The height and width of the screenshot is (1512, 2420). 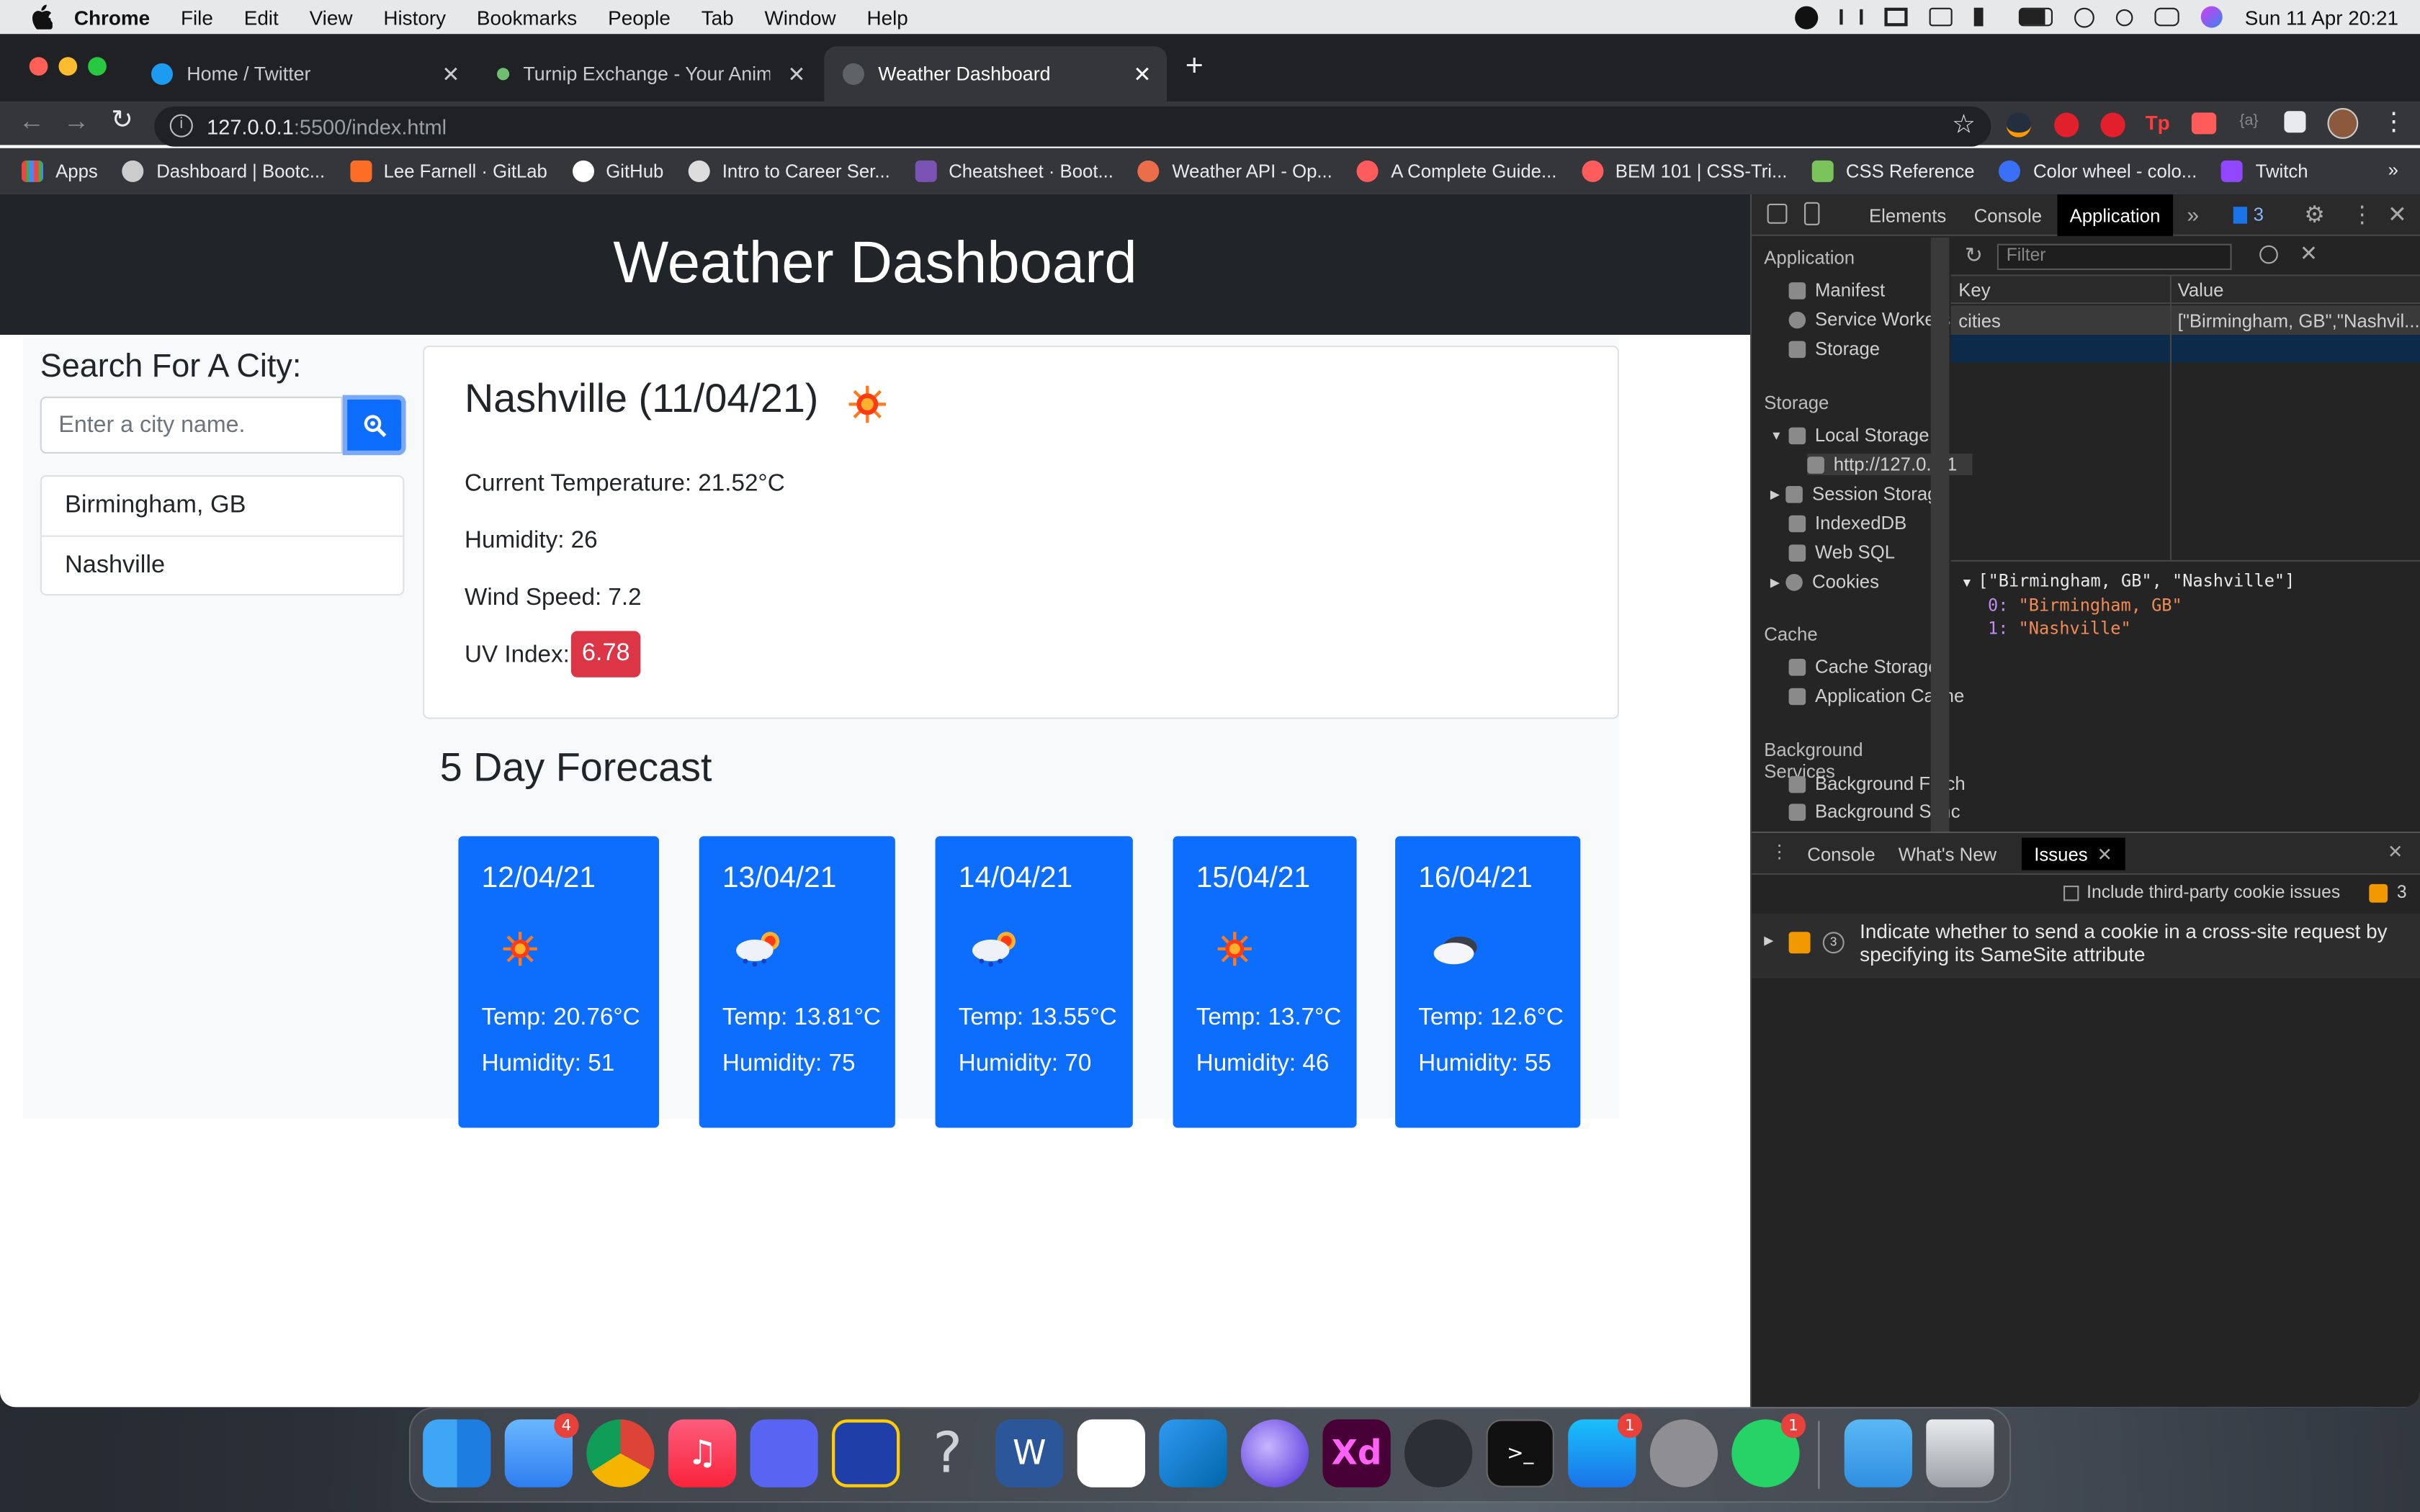 What do you see at coordinates (2193, 214) in the screenshot?
I see `more-tabs-icon: »` at bounding box center [2193, 214].